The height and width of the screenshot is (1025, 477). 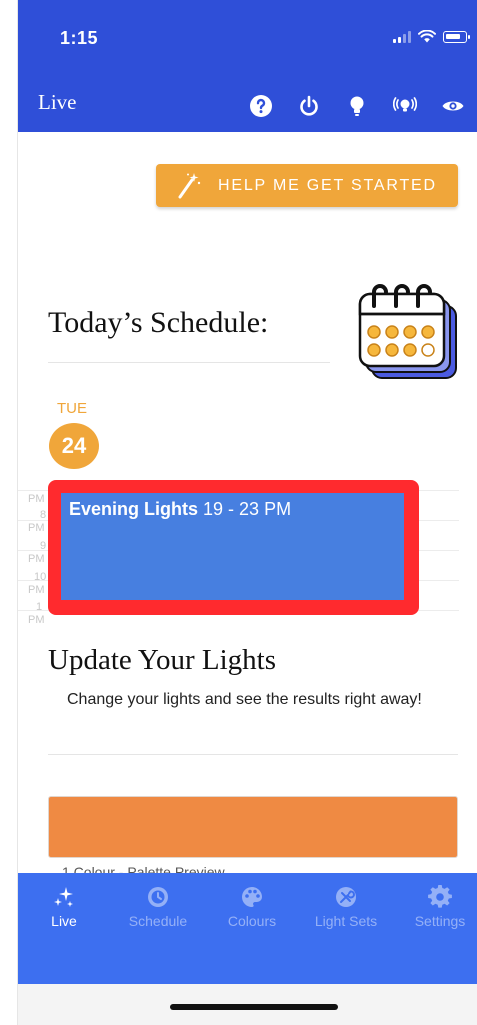 I want to click on help-me-get-started-button: HELP ME GET STARTED, so click(x=307, y=185).